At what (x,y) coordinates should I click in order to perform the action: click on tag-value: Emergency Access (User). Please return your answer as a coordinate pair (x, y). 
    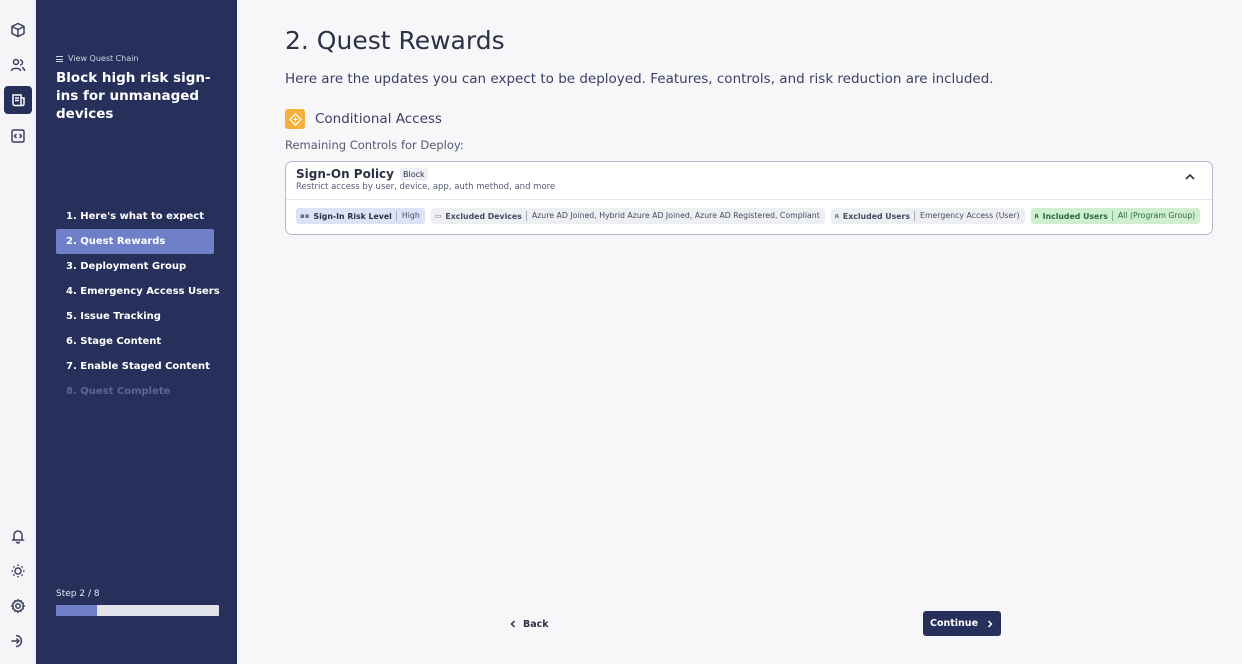
    Looking at the image, I should click on (969, 216).